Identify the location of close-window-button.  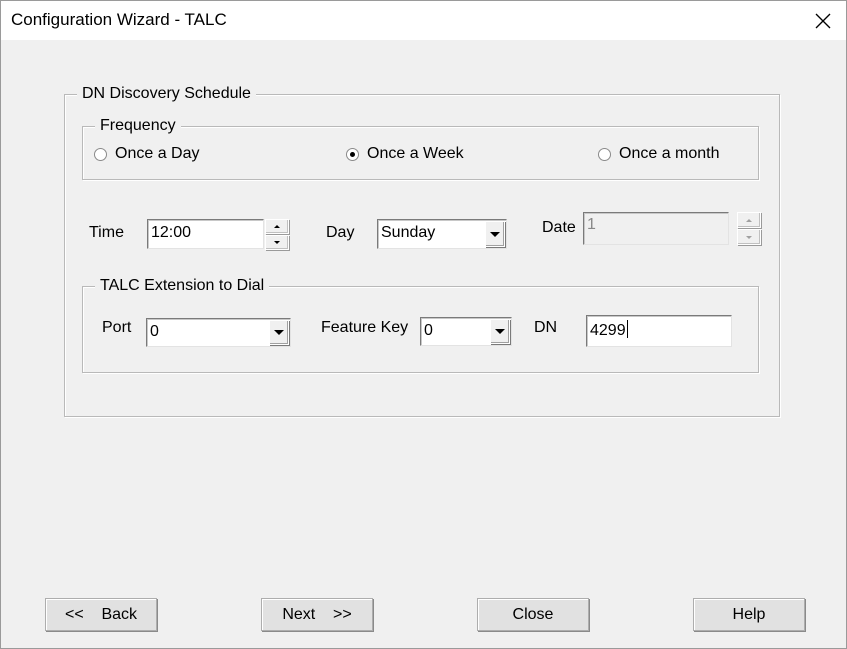
(823, 20).